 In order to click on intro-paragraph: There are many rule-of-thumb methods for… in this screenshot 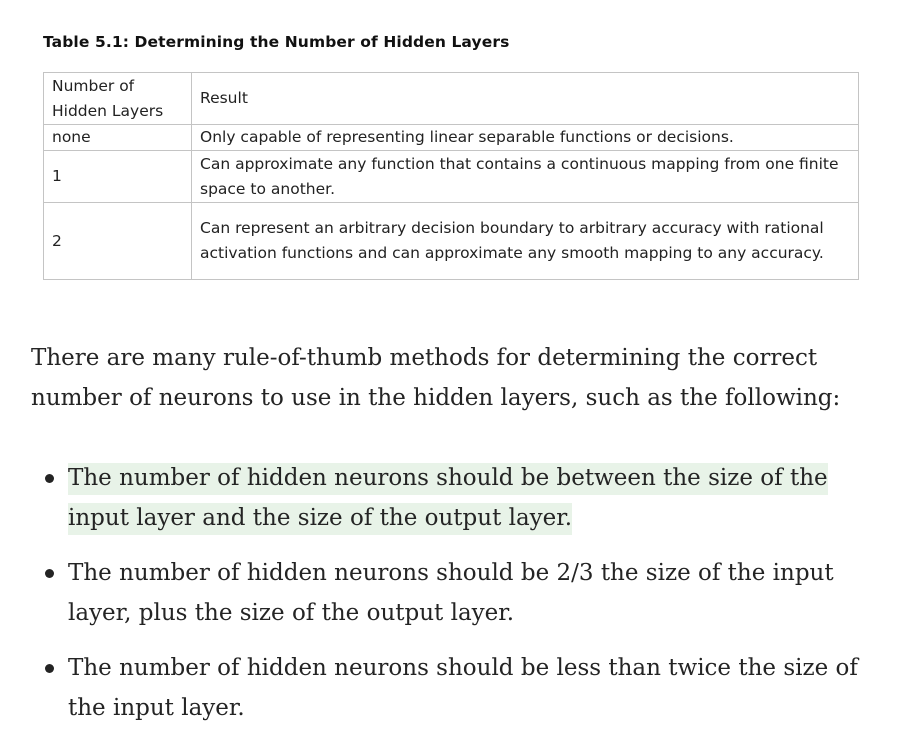, I will do `click(436, 378)`.